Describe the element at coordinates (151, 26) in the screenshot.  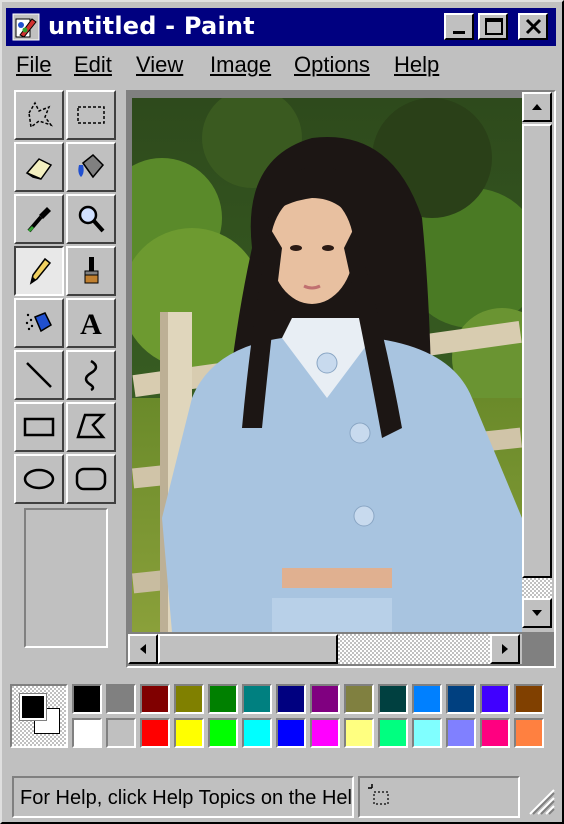
I see `window-title: untitled - Paint` at that location.